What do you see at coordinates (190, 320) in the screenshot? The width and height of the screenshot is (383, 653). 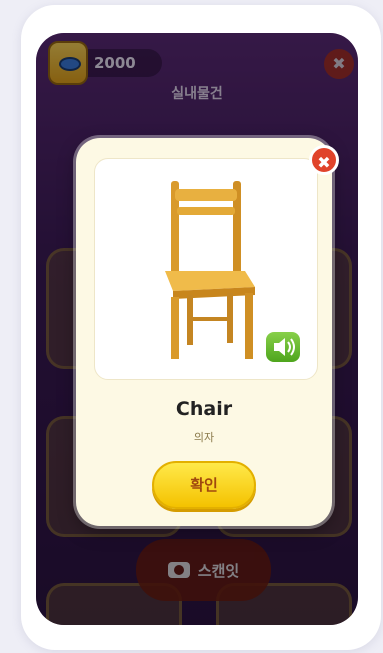 I see `chair-leg-back-left` at bounding box center [190, 320].